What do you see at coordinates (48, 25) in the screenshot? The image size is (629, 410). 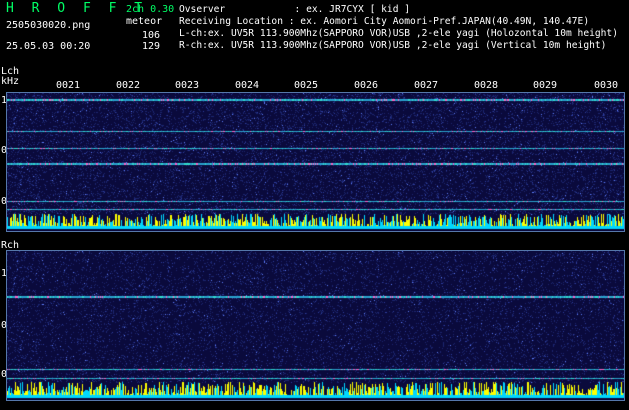 I see `filename: 2505030020.png` at bounding box center [48, 25].